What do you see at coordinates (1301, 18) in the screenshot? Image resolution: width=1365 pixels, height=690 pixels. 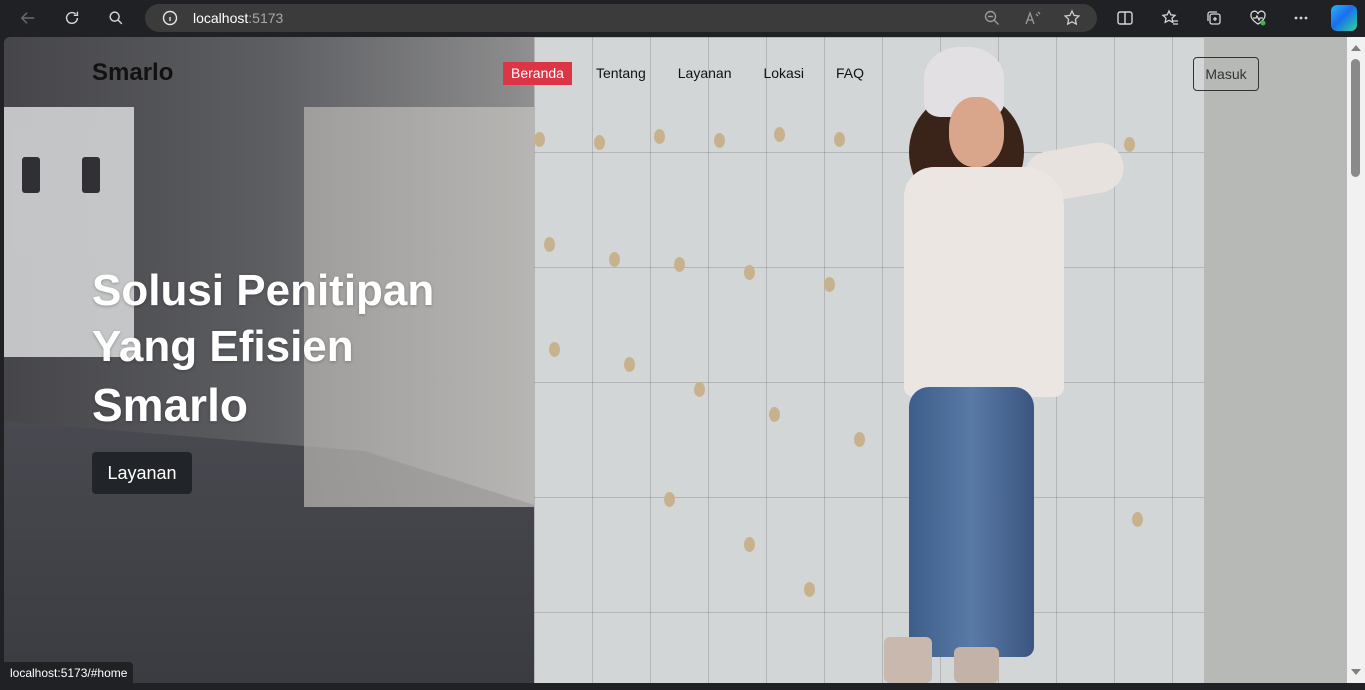 I see `more-icon` at bounding box center [1301, 18].